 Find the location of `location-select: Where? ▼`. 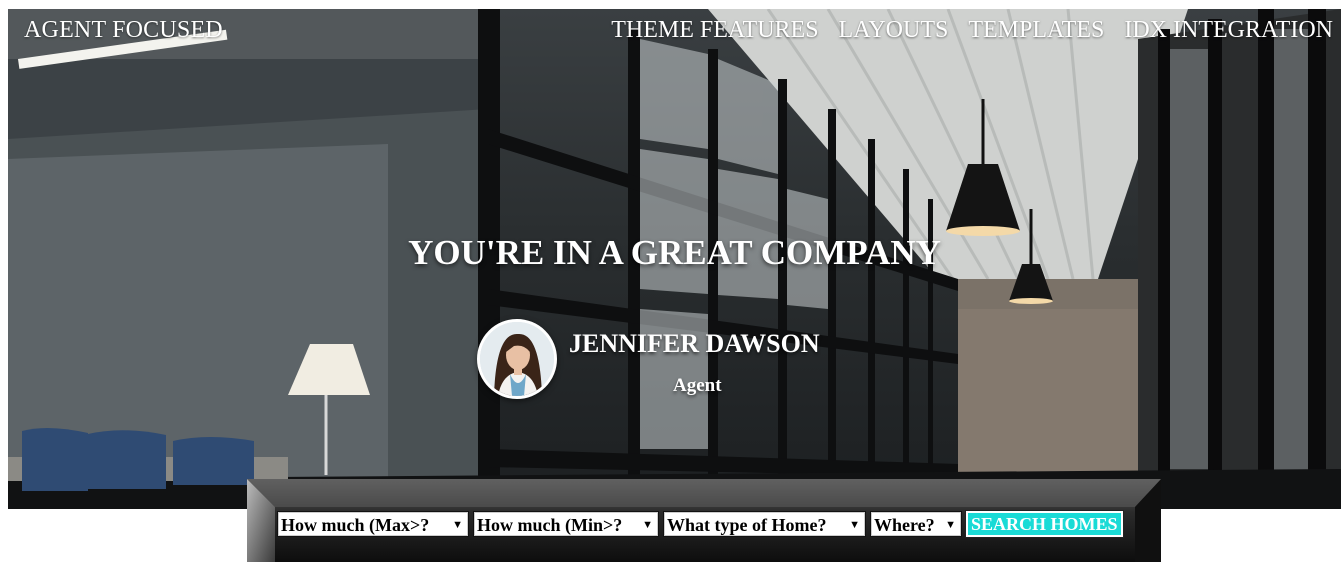

location-select: Where? ▼ is located at coordinates (916, 524).